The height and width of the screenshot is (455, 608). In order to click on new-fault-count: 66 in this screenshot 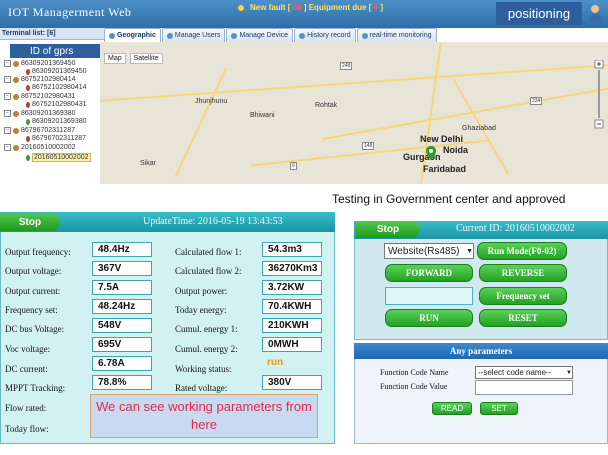, I will do `click(297, 7)`.